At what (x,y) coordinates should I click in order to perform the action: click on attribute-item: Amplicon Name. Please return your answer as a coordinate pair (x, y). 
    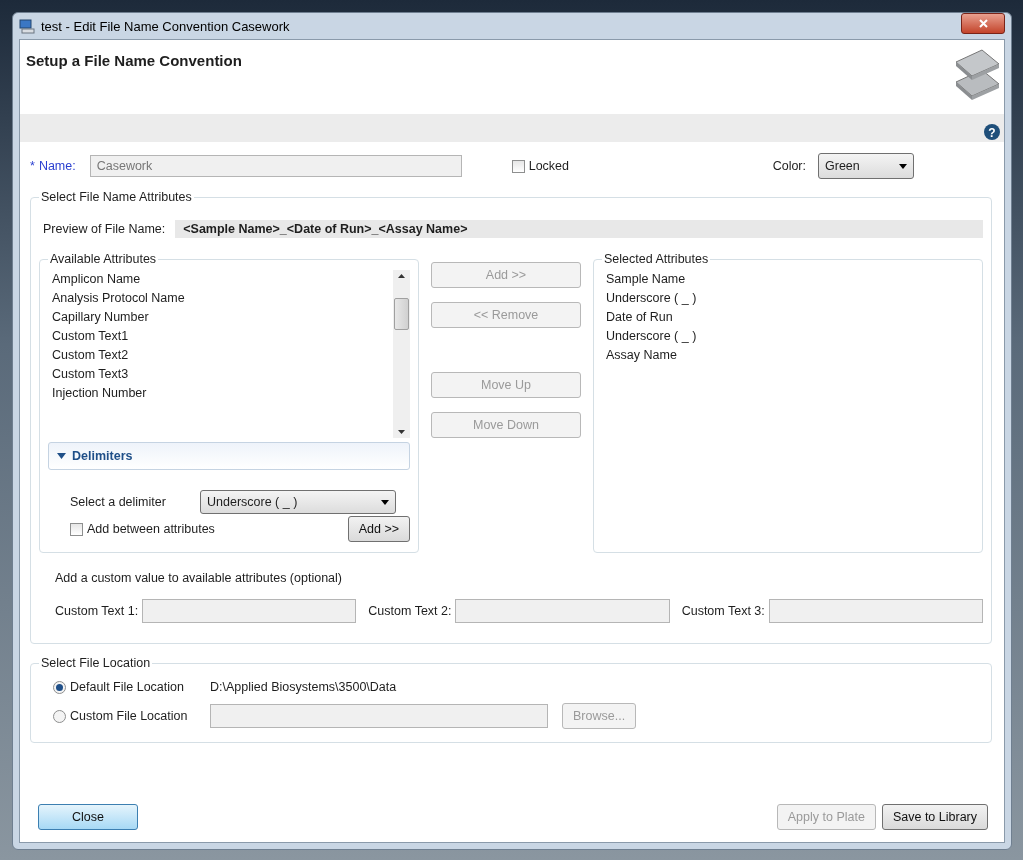
    Looking at the image, I should click on (220, 279).